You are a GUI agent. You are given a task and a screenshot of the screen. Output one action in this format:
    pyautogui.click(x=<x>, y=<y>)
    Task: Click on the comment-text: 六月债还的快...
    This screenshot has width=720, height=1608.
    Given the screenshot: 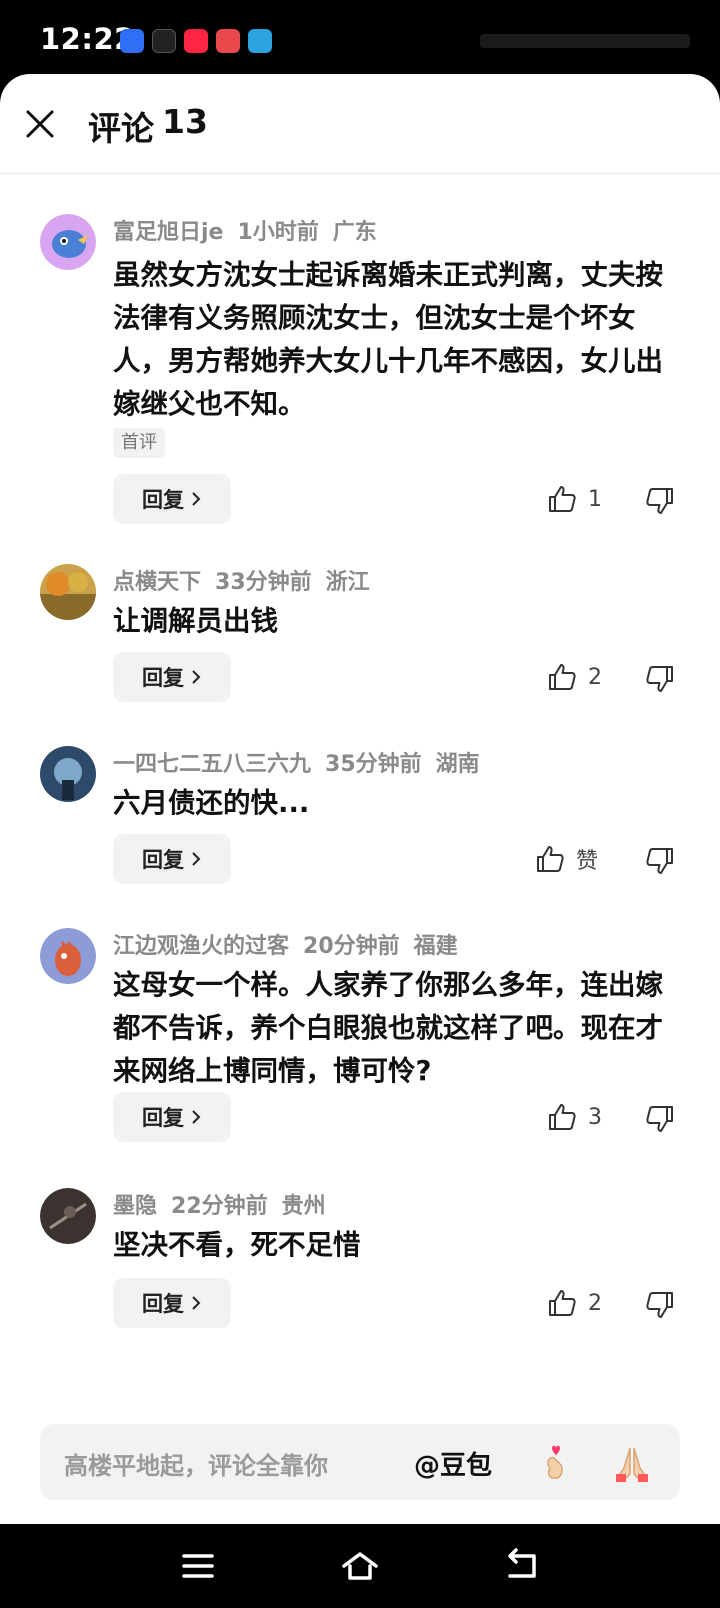 What is the action you would take?
    pyautogui.click(x=211, y=803)
    